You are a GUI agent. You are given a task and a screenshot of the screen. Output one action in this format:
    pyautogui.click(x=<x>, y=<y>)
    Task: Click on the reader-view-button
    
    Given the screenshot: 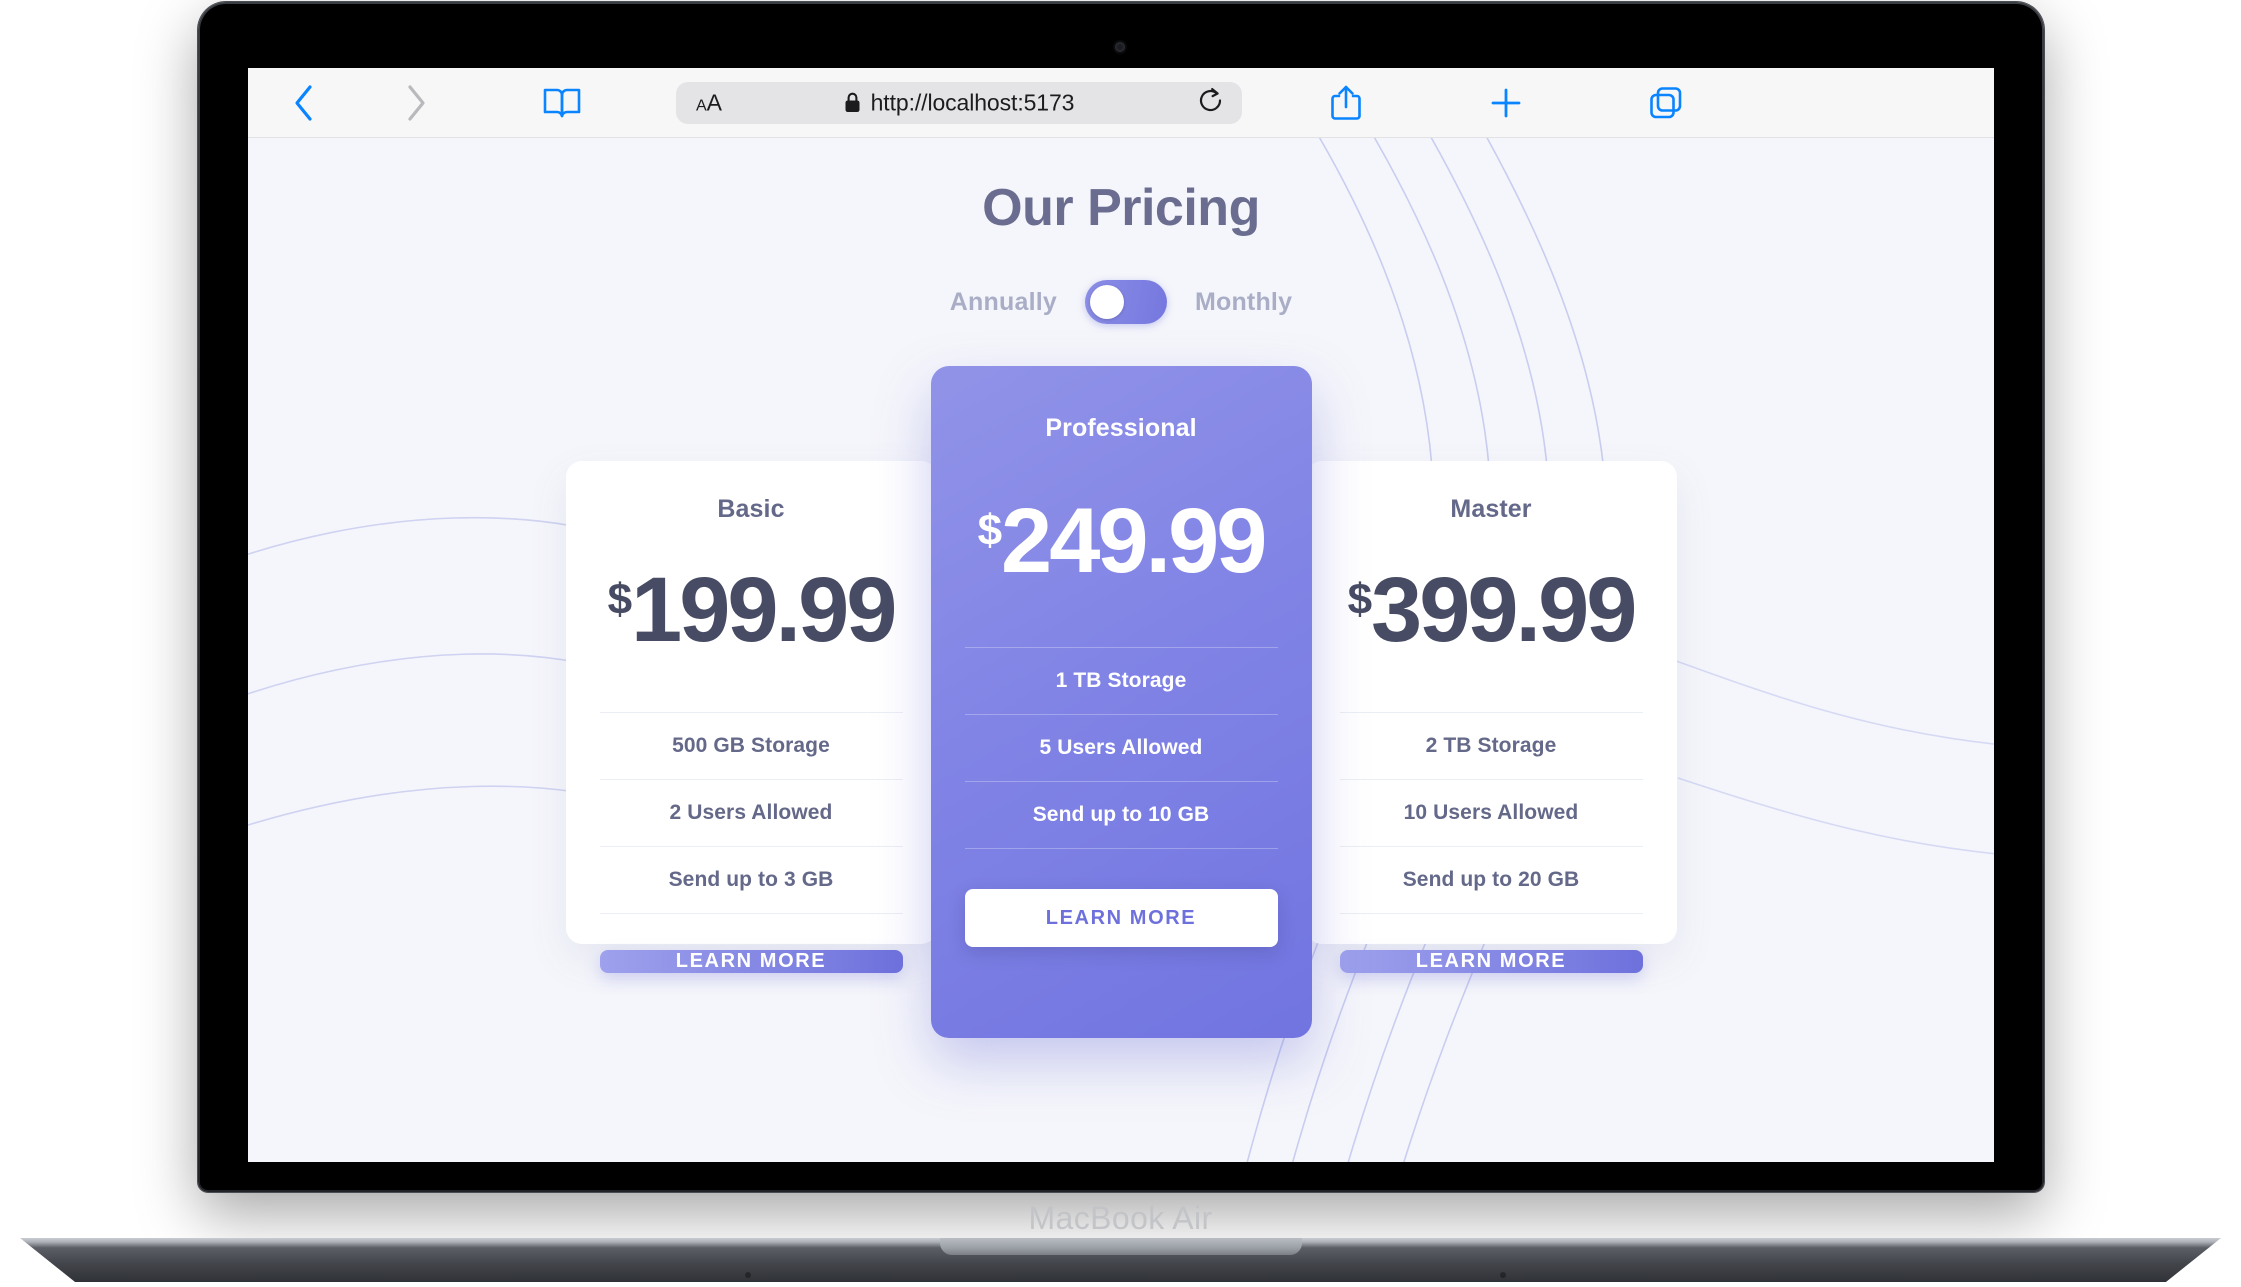 What is the action you would take?
    pyautogui.click(x=562, y=103)
    